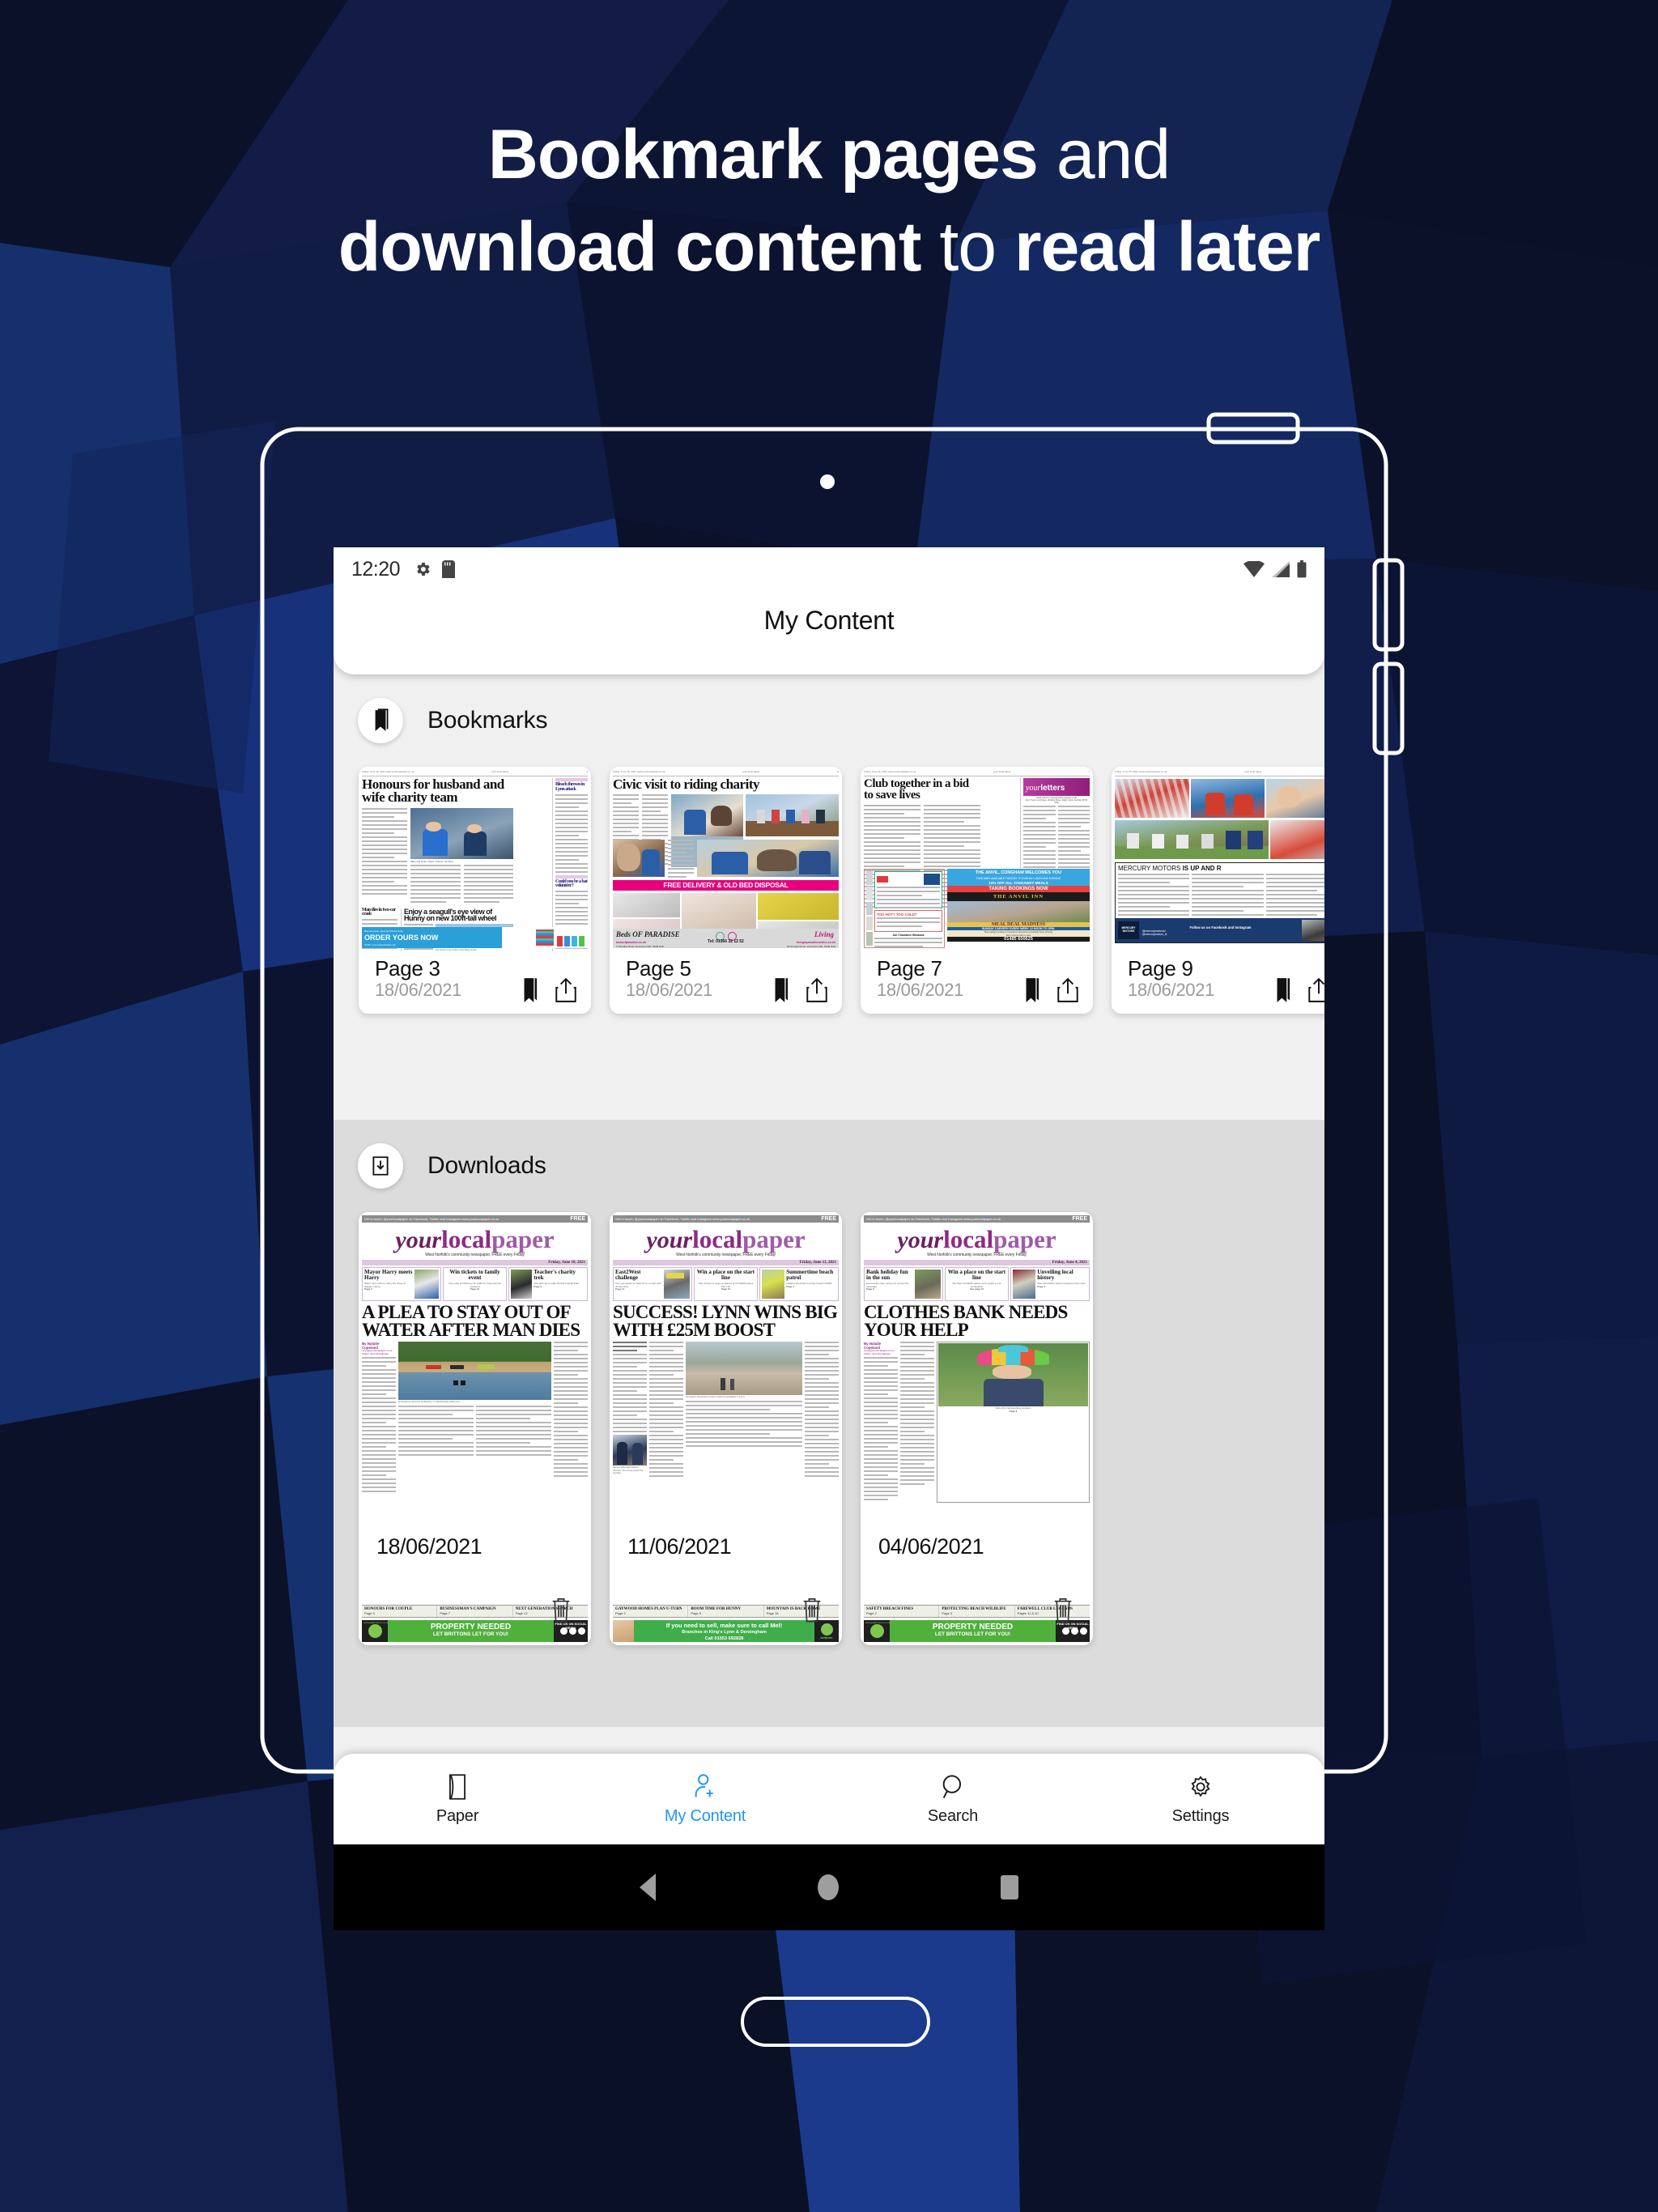 The height and width of the screenshot is (2212, 1658). What do you see at coordinates (1128, 930) in the screenshot?
I see `page-ad-logo: MERCURY MOTORS` at bounding box center [1128, 930].